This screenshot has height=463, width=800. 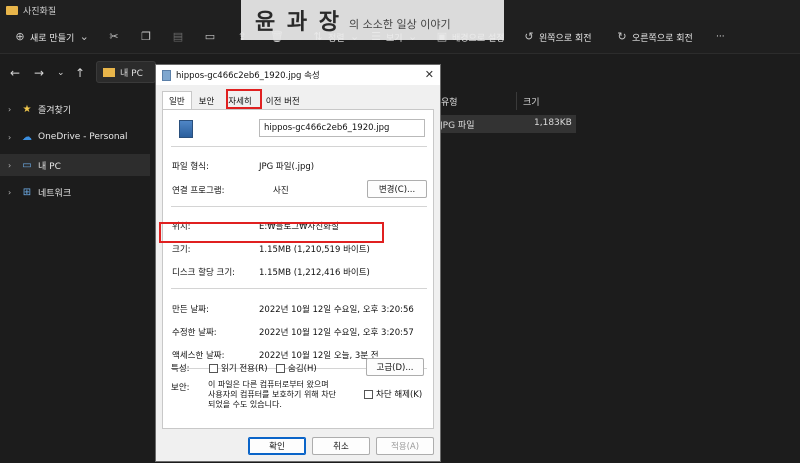 What do you see at coordinates (475, 101) in the screenshot?
I see `column-header-type: 유형` at bounding box center [475, 101].